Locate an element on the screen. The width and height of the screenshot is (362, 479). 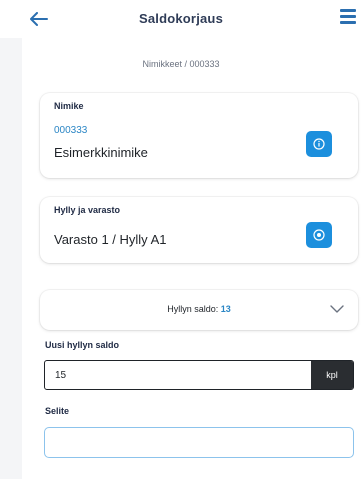
shelf-balance-text: Hyllyn saldo: 13 is located at coordinates (199, 309).